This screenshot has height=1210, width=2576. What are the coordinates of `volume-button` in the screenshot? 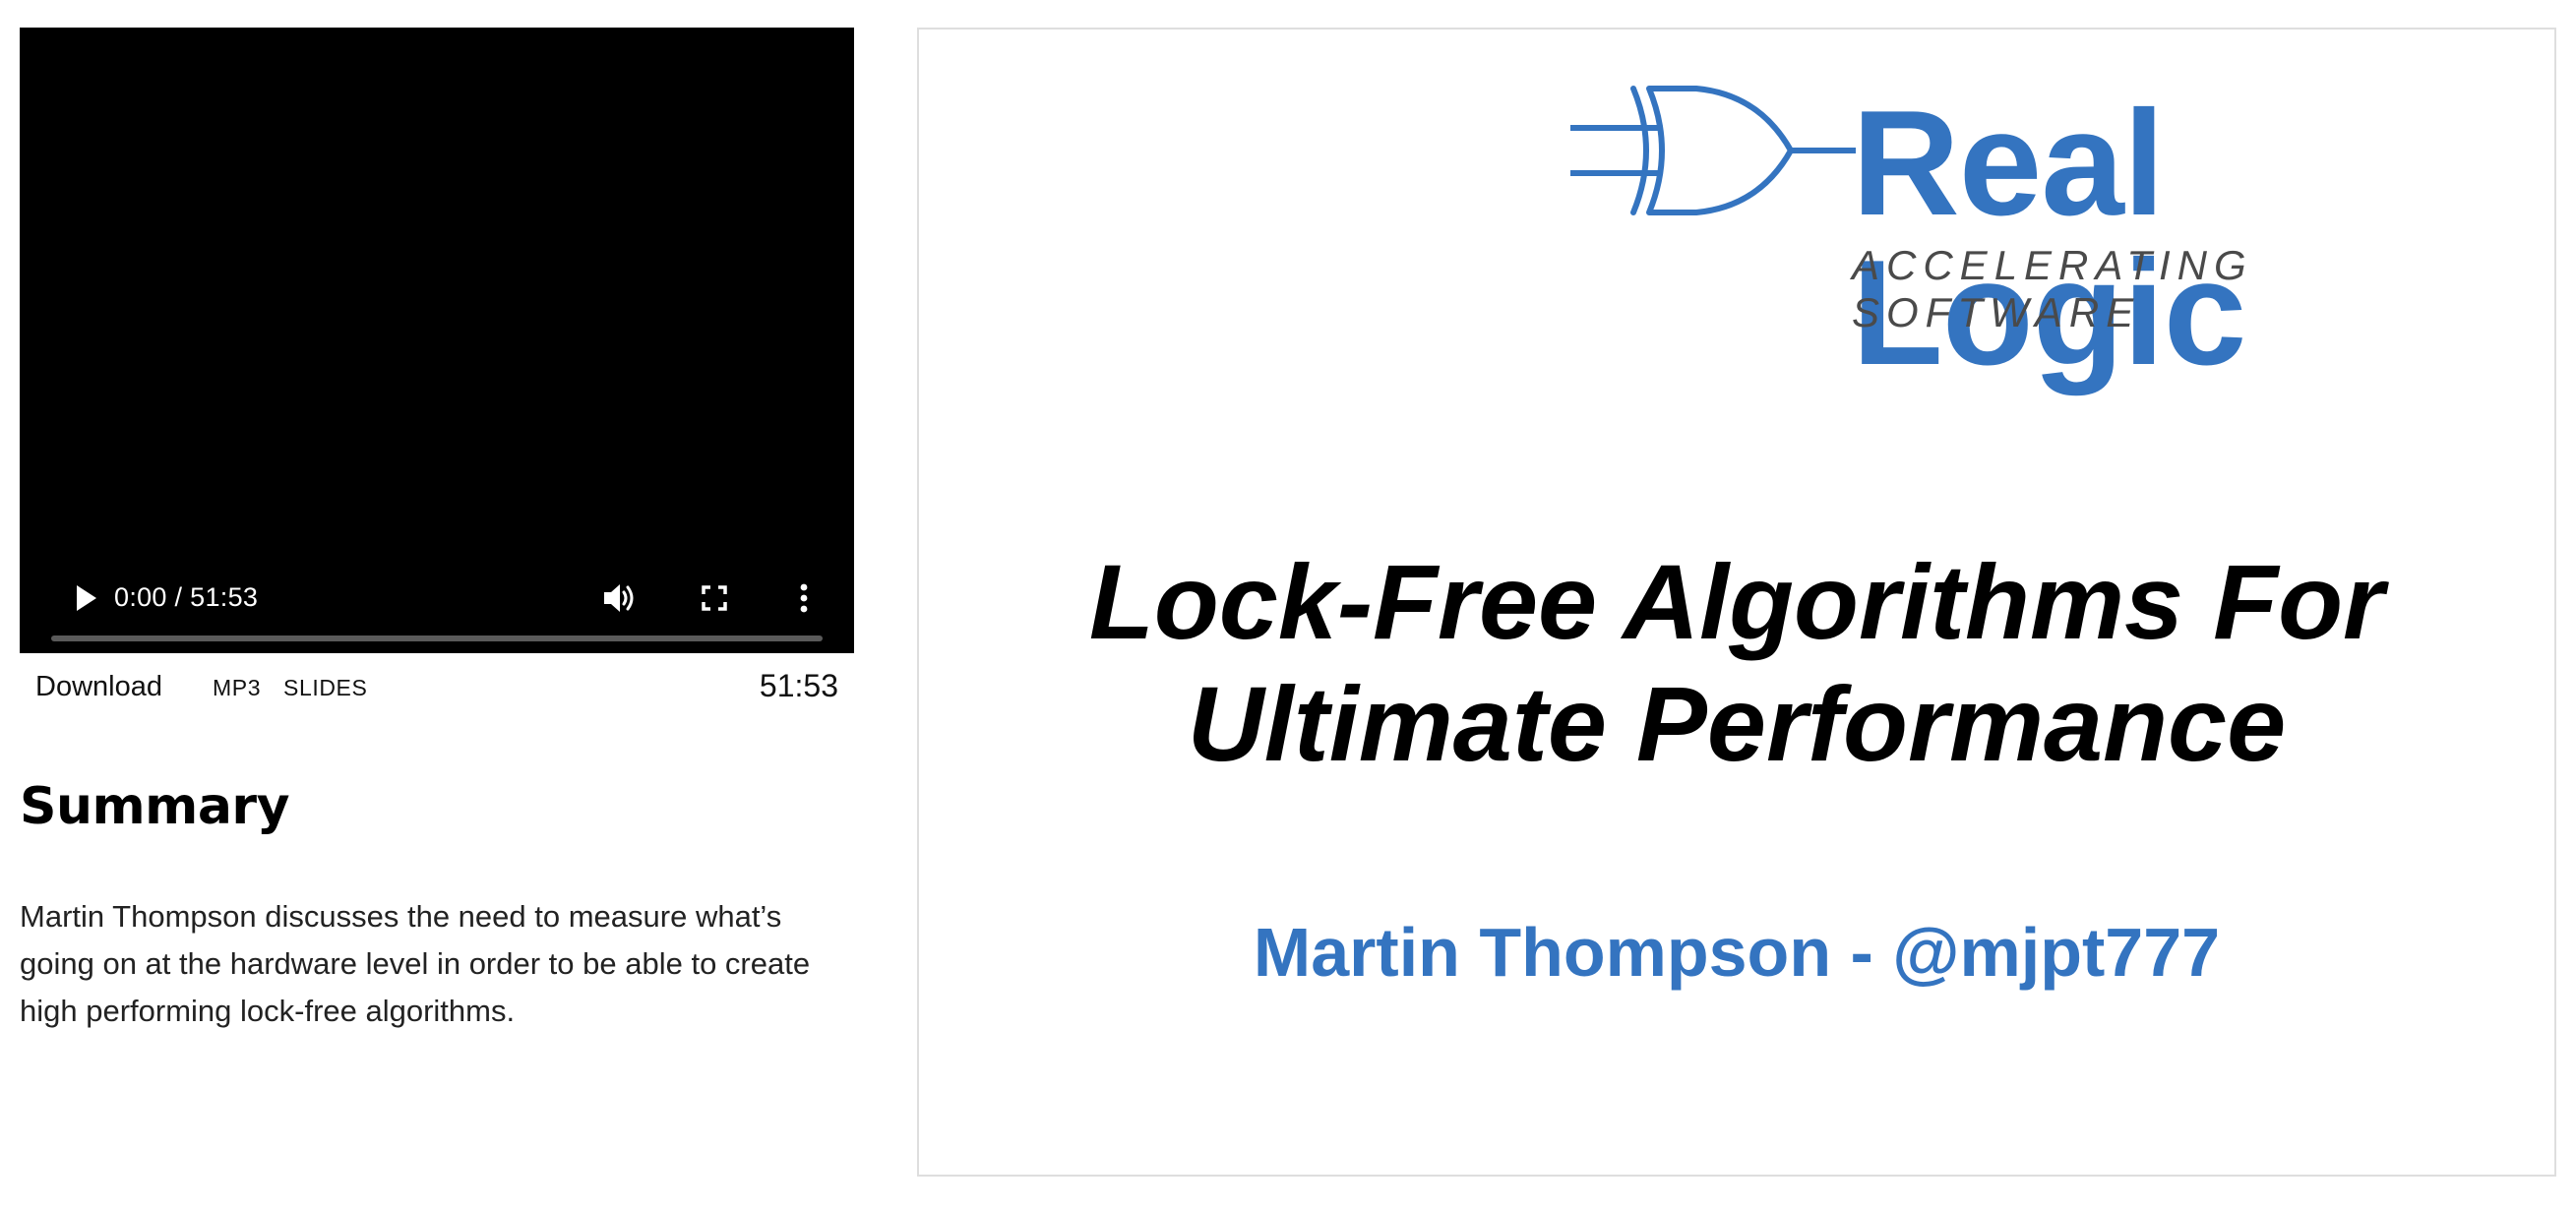 It's located at (620, 598).